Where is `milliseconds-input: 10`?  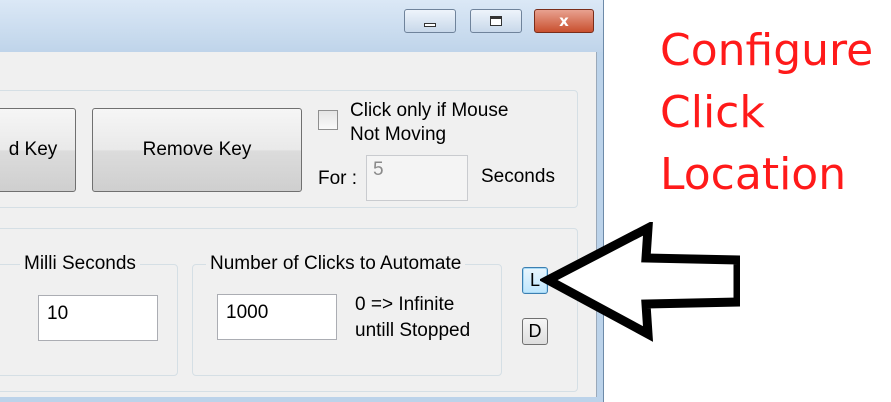
milliseconds-input: 10 is located at coordinates (98, 318).